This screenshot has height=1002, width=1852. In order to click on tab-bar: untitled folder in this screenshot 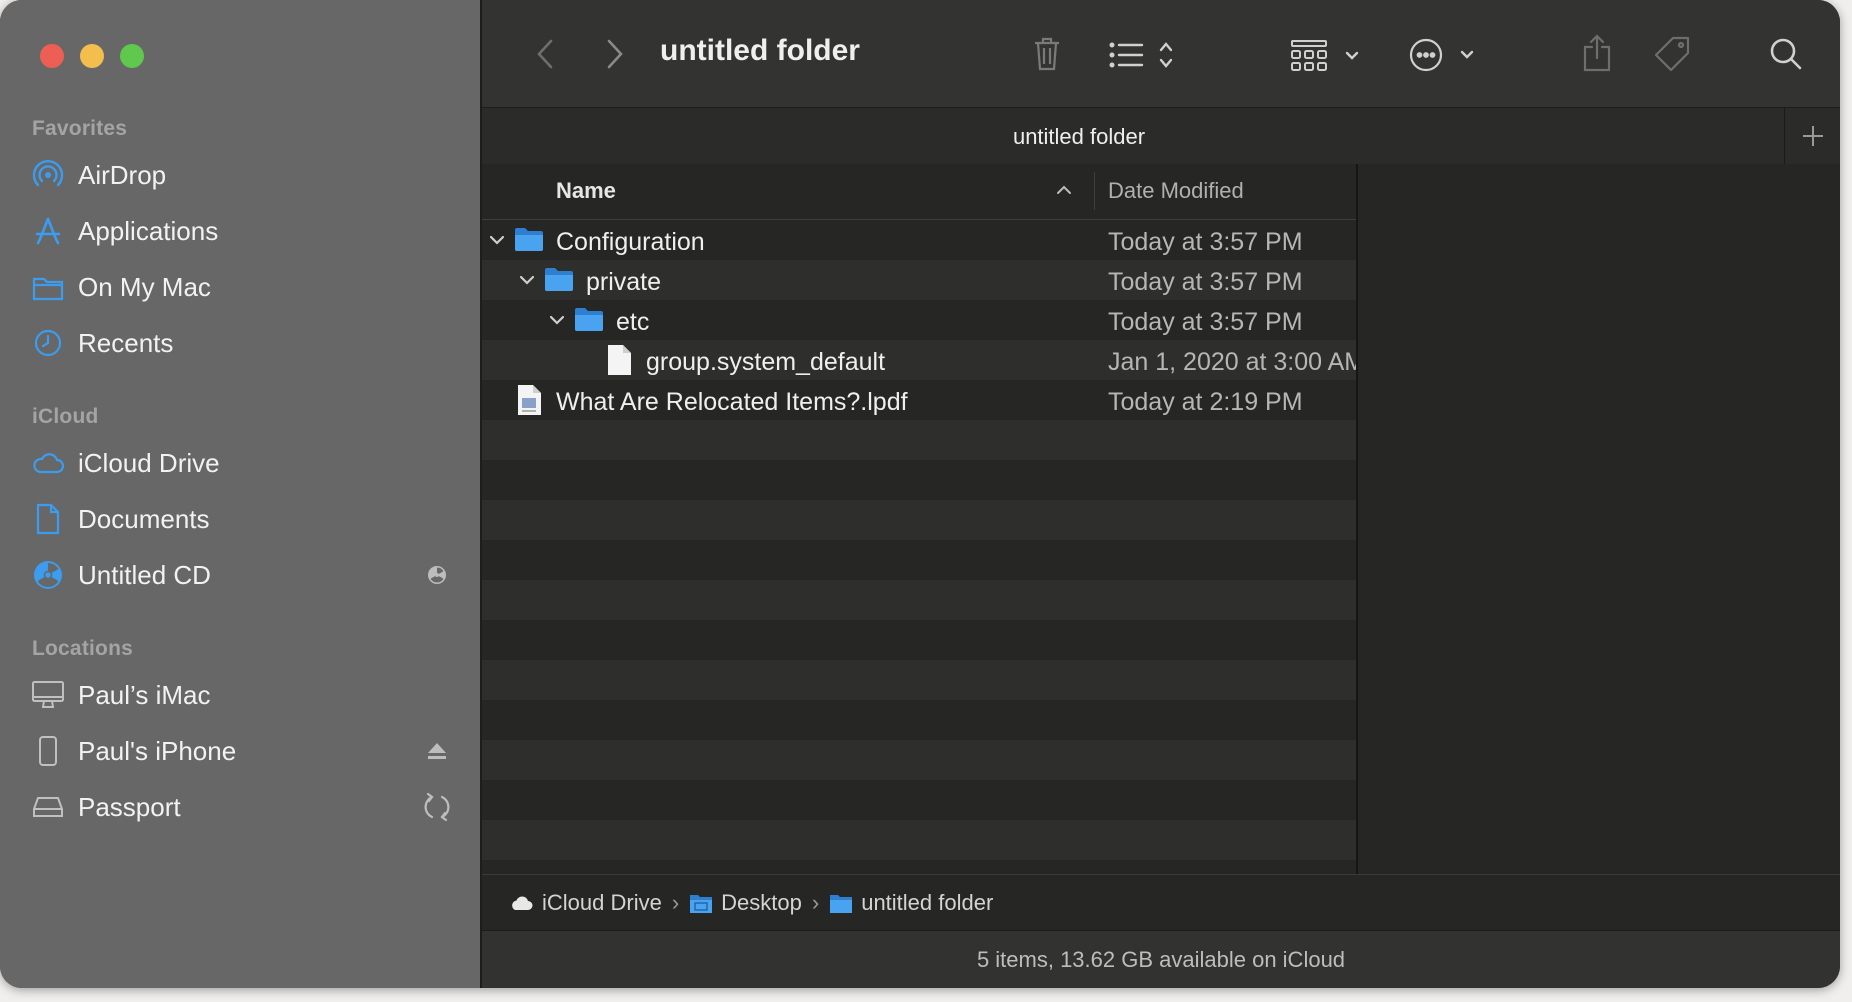, I will do `click(1161, 136)`.